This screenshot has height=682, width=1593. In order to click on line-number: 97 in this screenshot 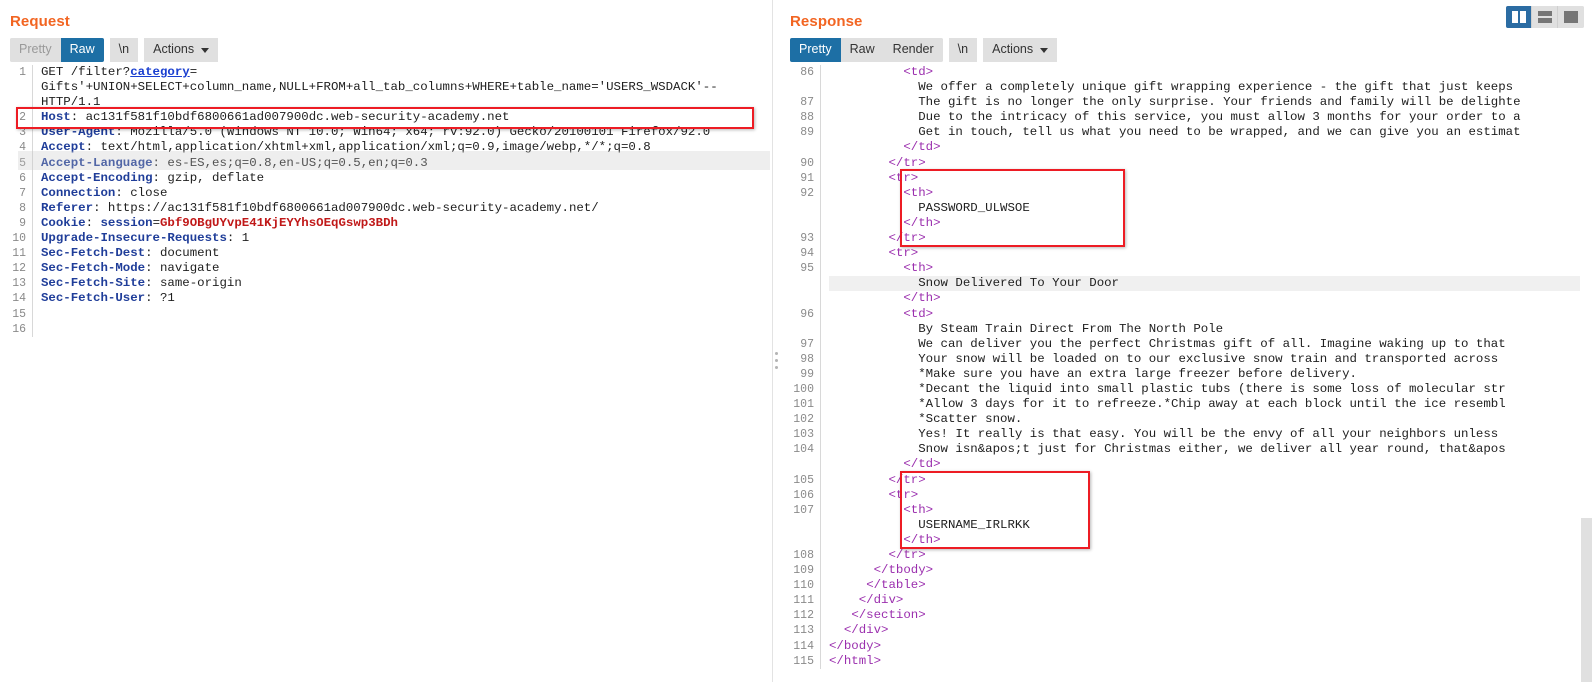, I will do `click(807, 344)`.